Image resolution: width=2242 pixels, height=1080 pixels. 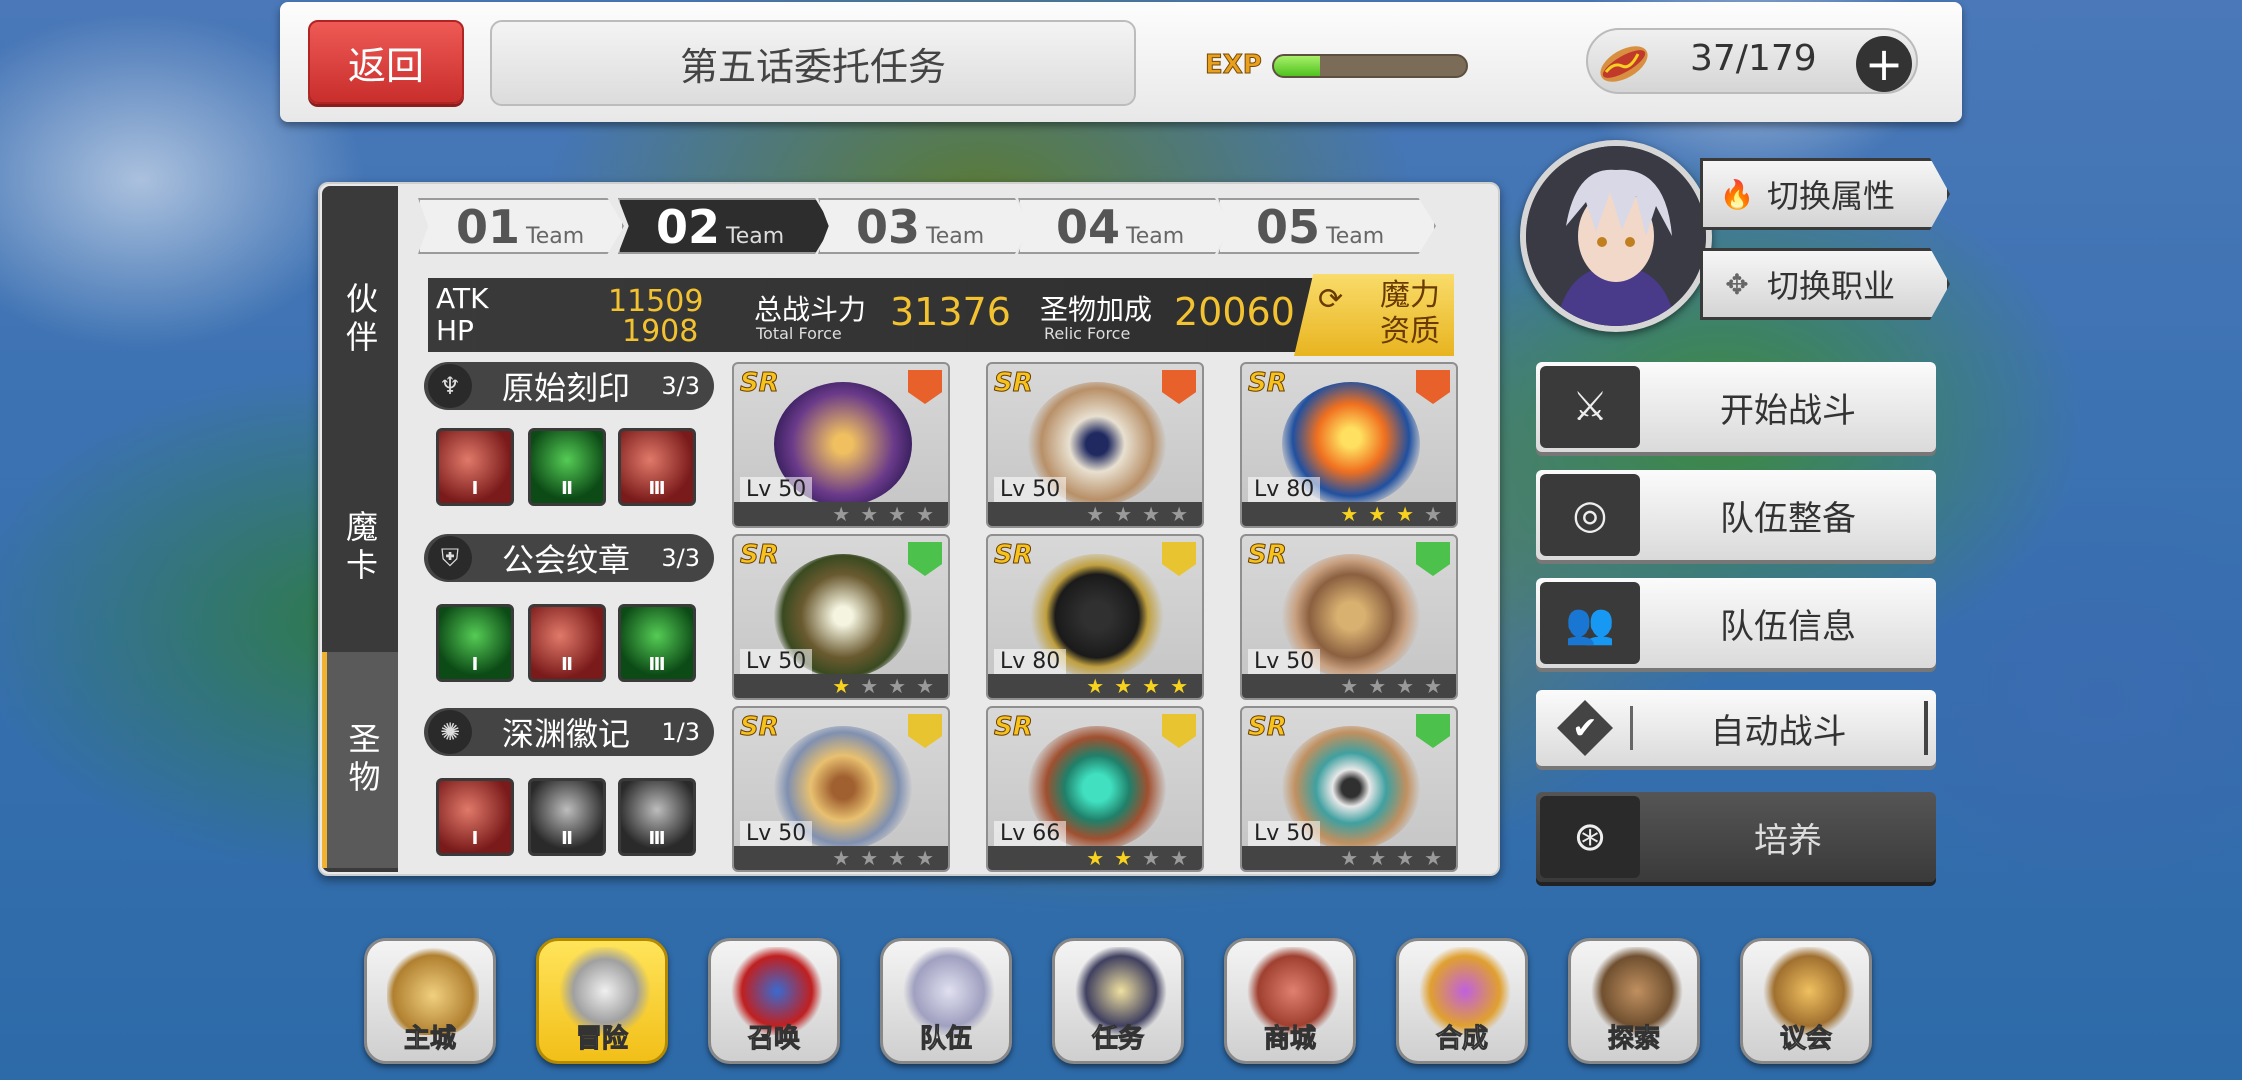 What do you see at coordinates (1410, 331) in the screenshot?
I see `mana-label-2: 资质` at bounding box center [1410, 331].